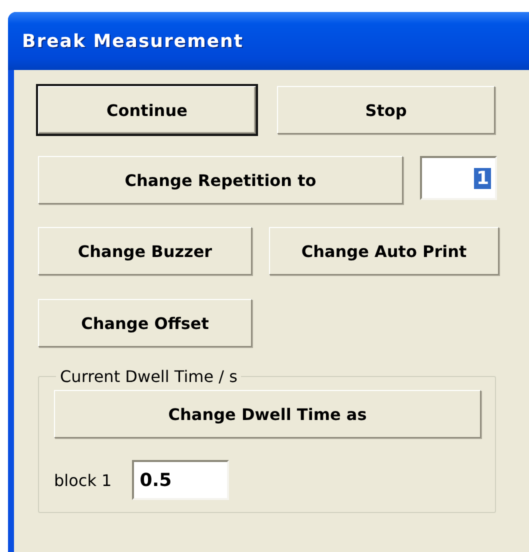  What do you see at coordinates (458, 178) in the screenshot?
I see `input-field: 1` at bounding box center [458, 178].